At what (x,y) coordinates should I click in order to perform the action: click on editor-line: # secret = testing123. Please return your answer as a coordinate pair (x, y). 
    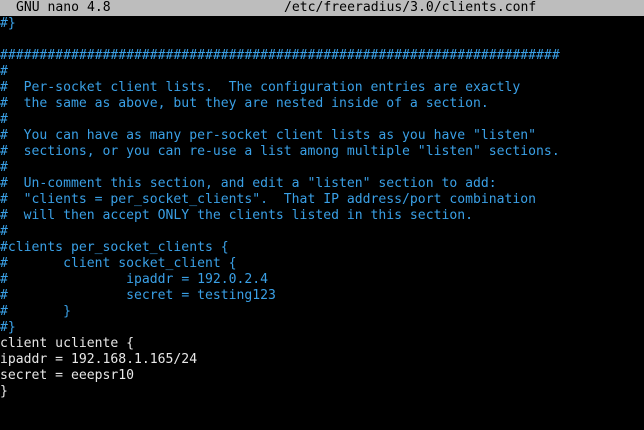
    Looking at the image, I should click on (138, 296).